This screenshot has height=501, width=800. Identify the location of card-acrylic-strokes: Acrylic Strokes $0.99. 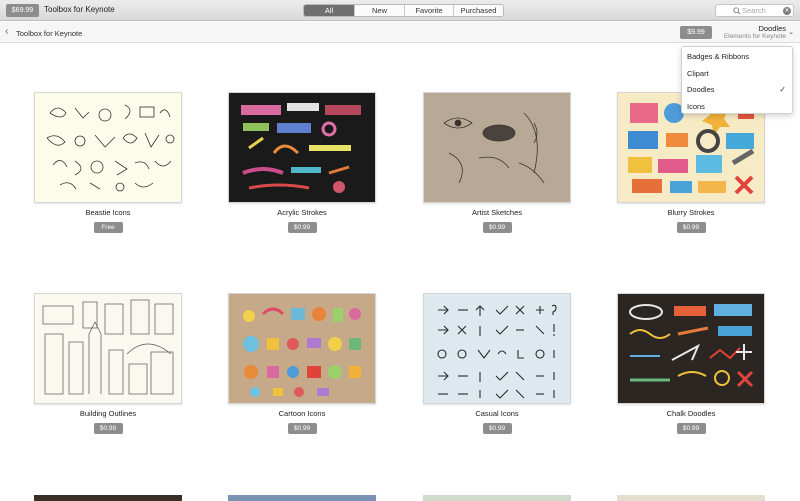
(302, 162).